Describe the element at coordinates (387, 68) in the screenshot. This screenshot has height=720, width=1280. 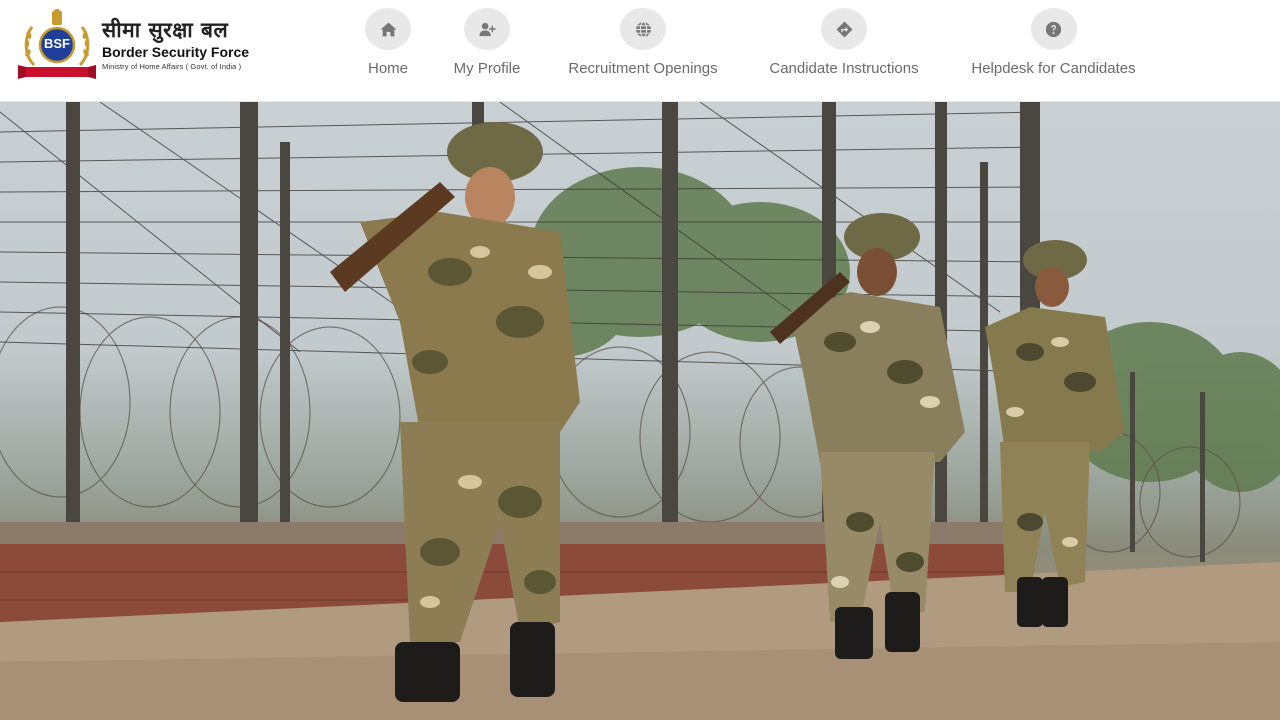
I see `nav-label-home: Home` at that location.